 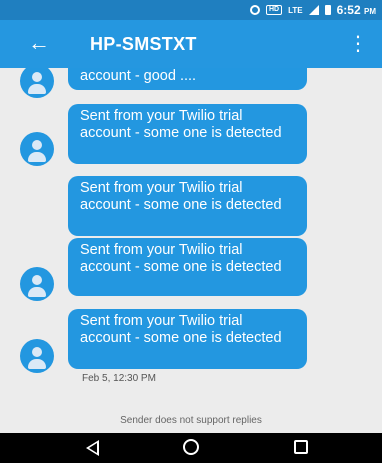 What do you see at coordinates (327, 10) in the screenshot?
I see `battery-icon` at bounding box center [327, 10].